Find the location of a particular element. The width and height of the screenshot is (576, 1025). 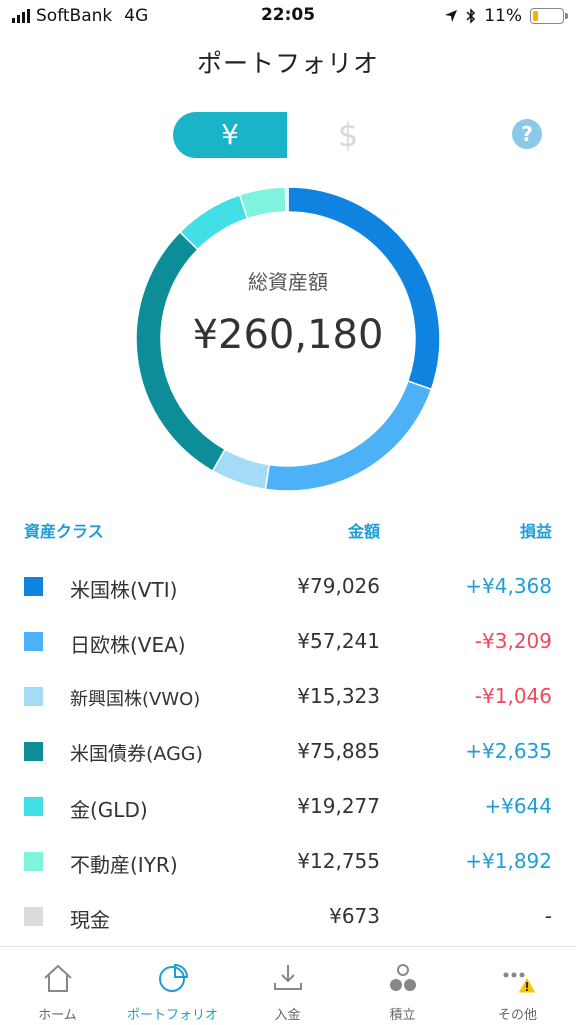

bluetooth-icon is located at coordinates (471, 16).